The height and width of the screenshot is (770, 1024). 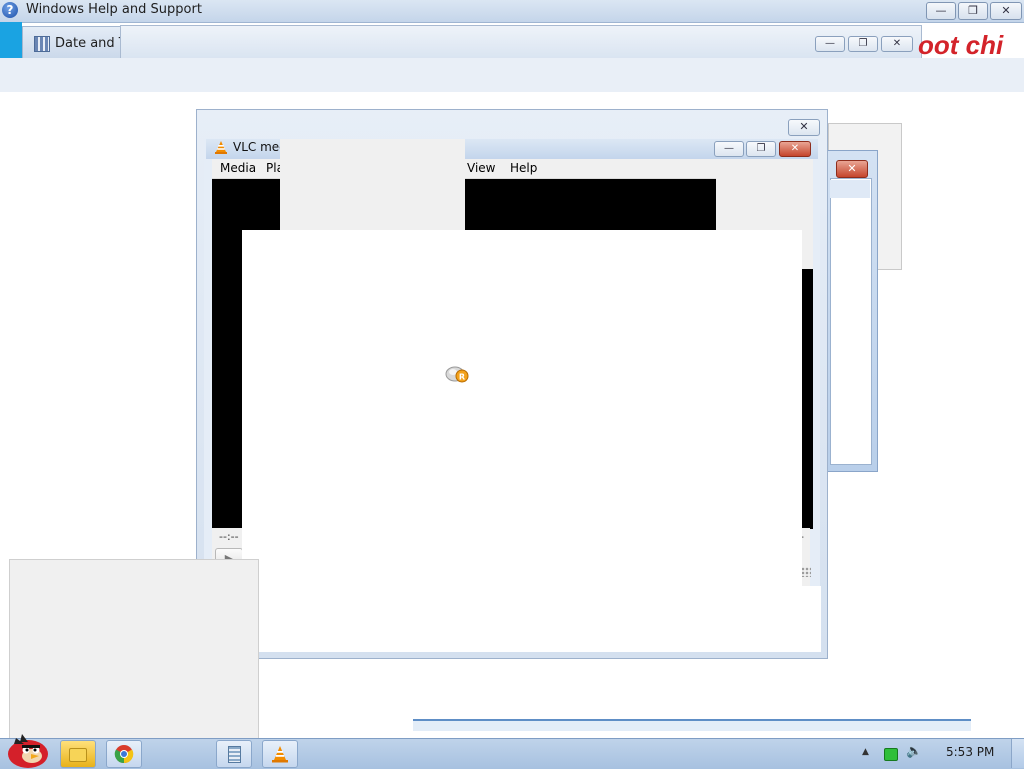 What do you see at coordinates (850, 189) in the screenshot?
I see `right-dialog-header-strip` at bounding box center [850, 189].